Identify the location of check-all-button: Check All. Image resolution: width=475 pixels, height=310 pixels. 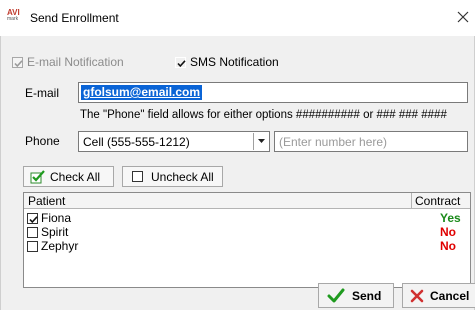
(68, 176).